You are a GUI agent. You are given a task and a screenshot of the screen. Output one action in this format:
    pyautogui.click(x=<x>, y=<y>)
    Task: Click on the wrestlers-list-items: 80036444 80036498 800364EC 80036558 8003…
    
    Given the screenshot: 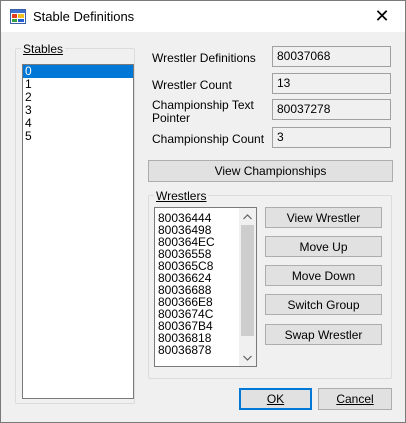 What is the action you would take?
    pyautogui.click(x=186, y=284)
    